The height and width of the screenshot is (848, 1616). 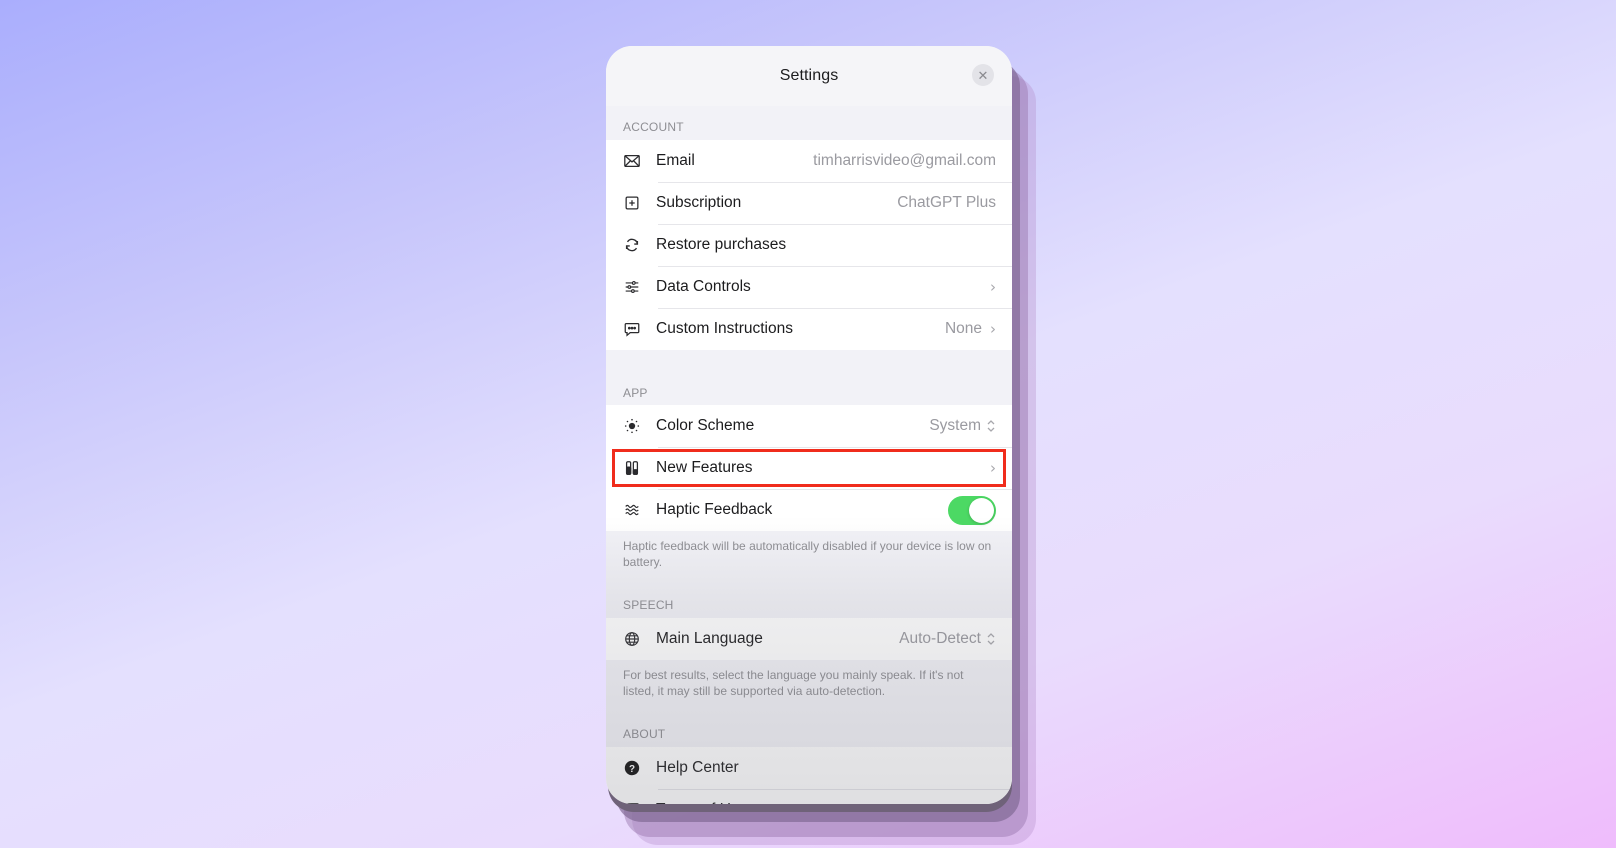 I want to click on sun-icon, so click(x=632, y=426).